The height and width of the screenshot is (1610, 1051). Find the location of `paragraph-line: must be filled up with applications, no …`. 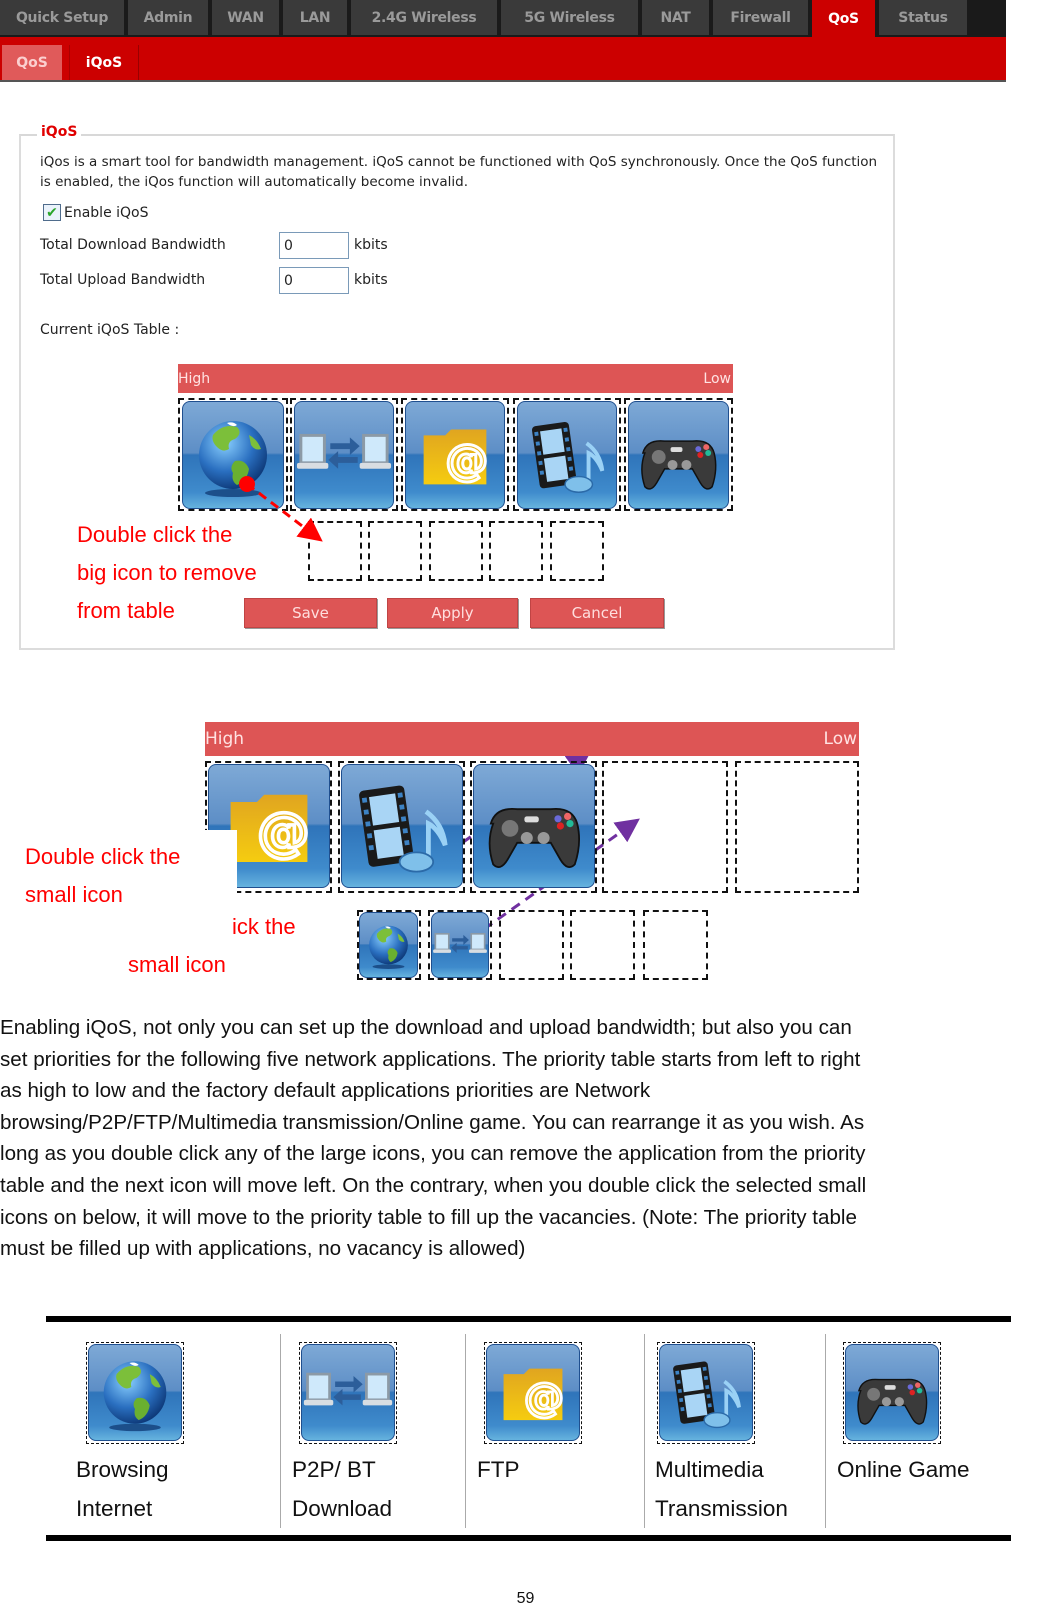

paragraph-line: must be filled up with applications, no … is located at coordinates (263, 1249).